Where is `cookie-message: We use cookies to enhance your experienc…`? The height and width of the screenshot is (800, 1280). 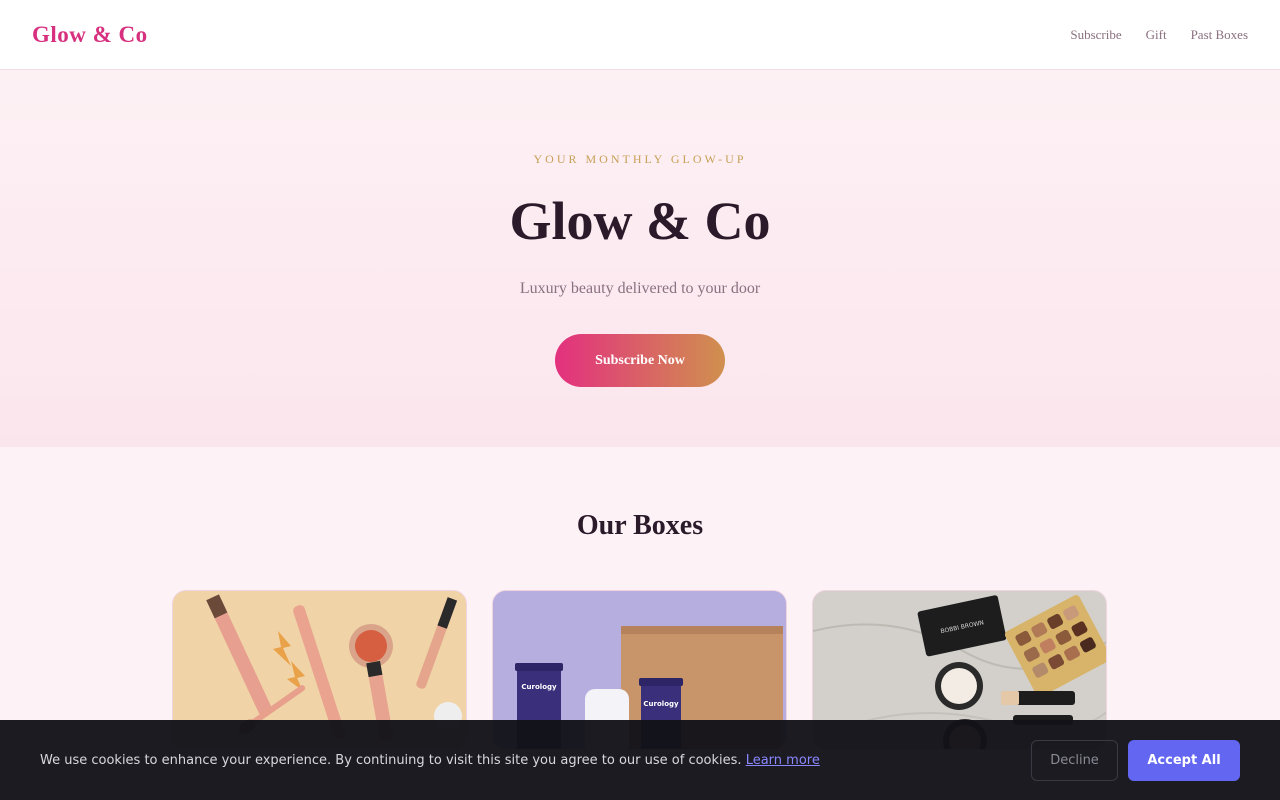
cookie-message: We use cookies to enhance your experienc… is located at coordinates (430, 760).